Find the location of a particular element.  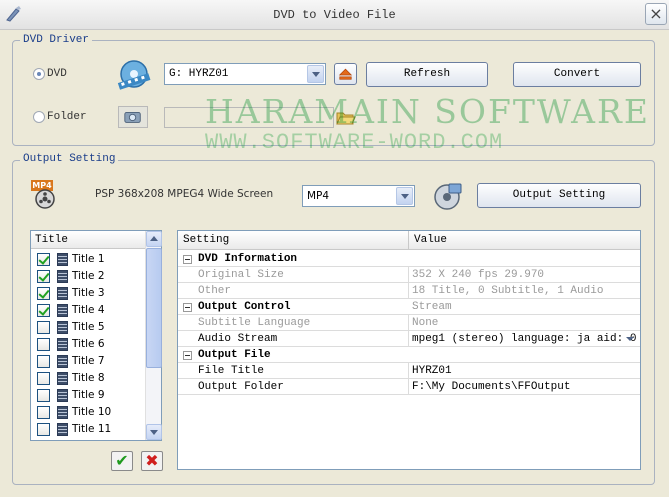

title-label: Title 5 is located at coordinates (88, 327).